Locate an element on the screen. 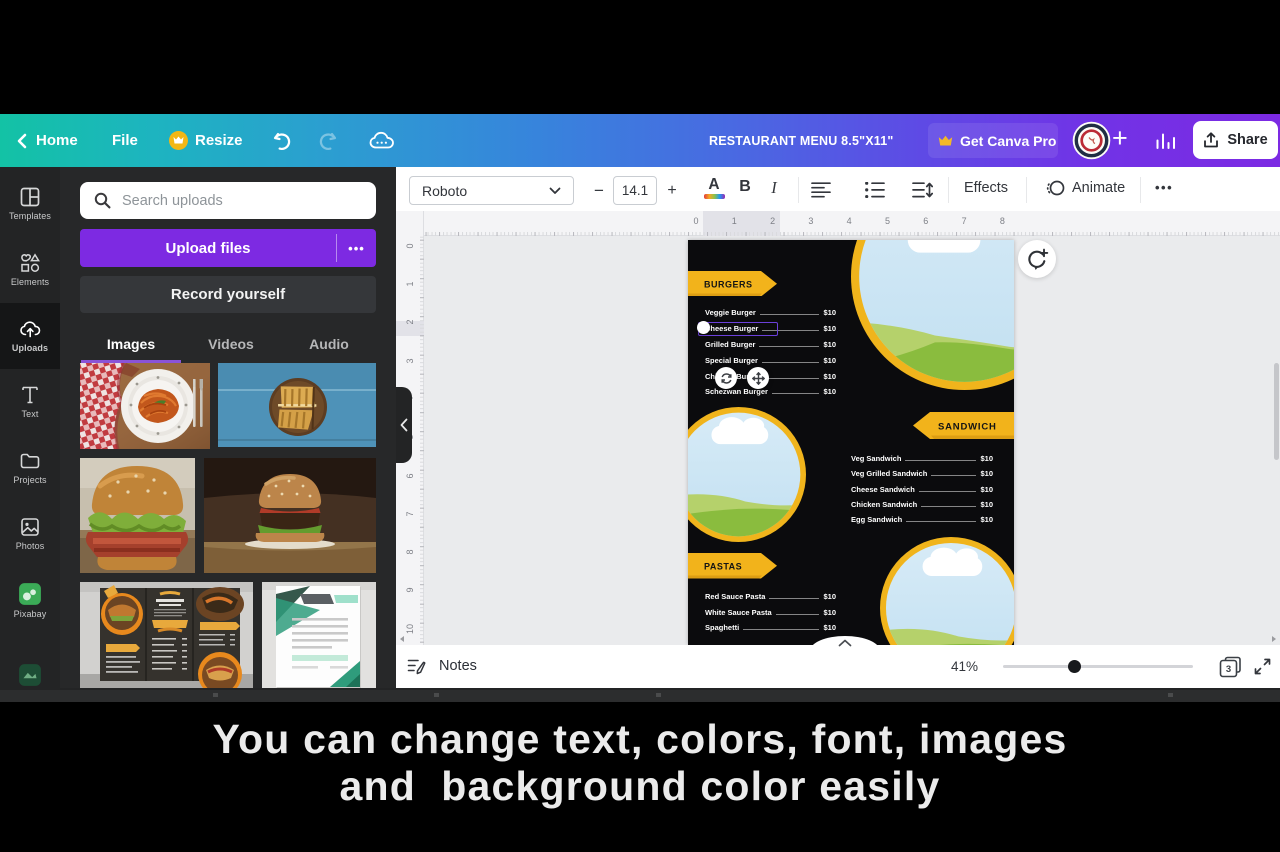 Image resolution: width=1280 pixels, height=852 pixels. svg-text: 3 is located at coordinates (1228, 669).